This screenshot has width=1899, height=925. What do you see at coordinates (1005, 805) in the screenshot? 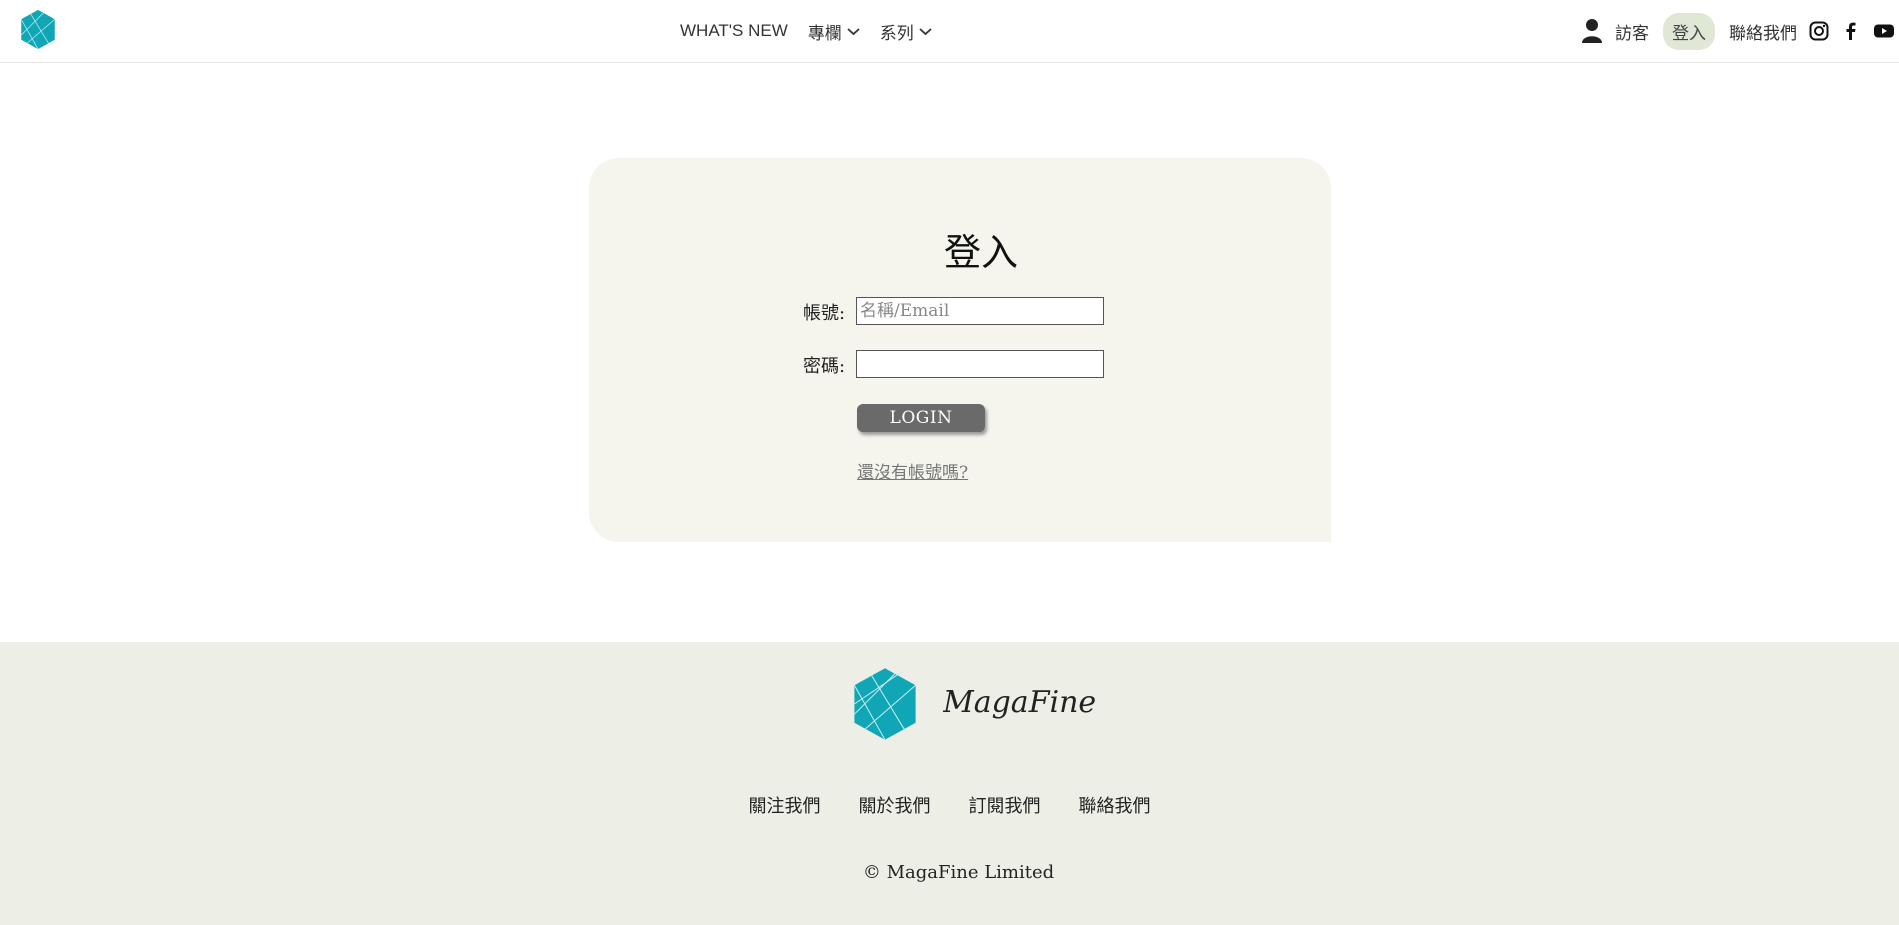
I see `footer-link-subscribe: 訂閱我們` at bounding box center [1005, 805].